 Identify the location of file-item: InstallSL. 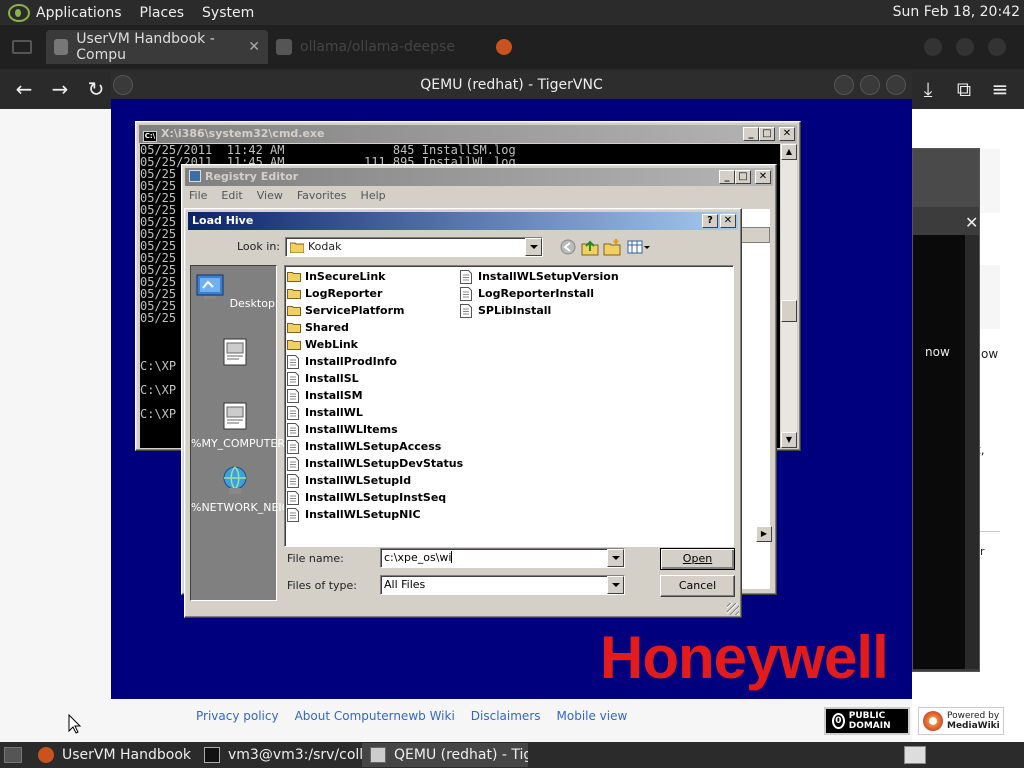
(323, 378).